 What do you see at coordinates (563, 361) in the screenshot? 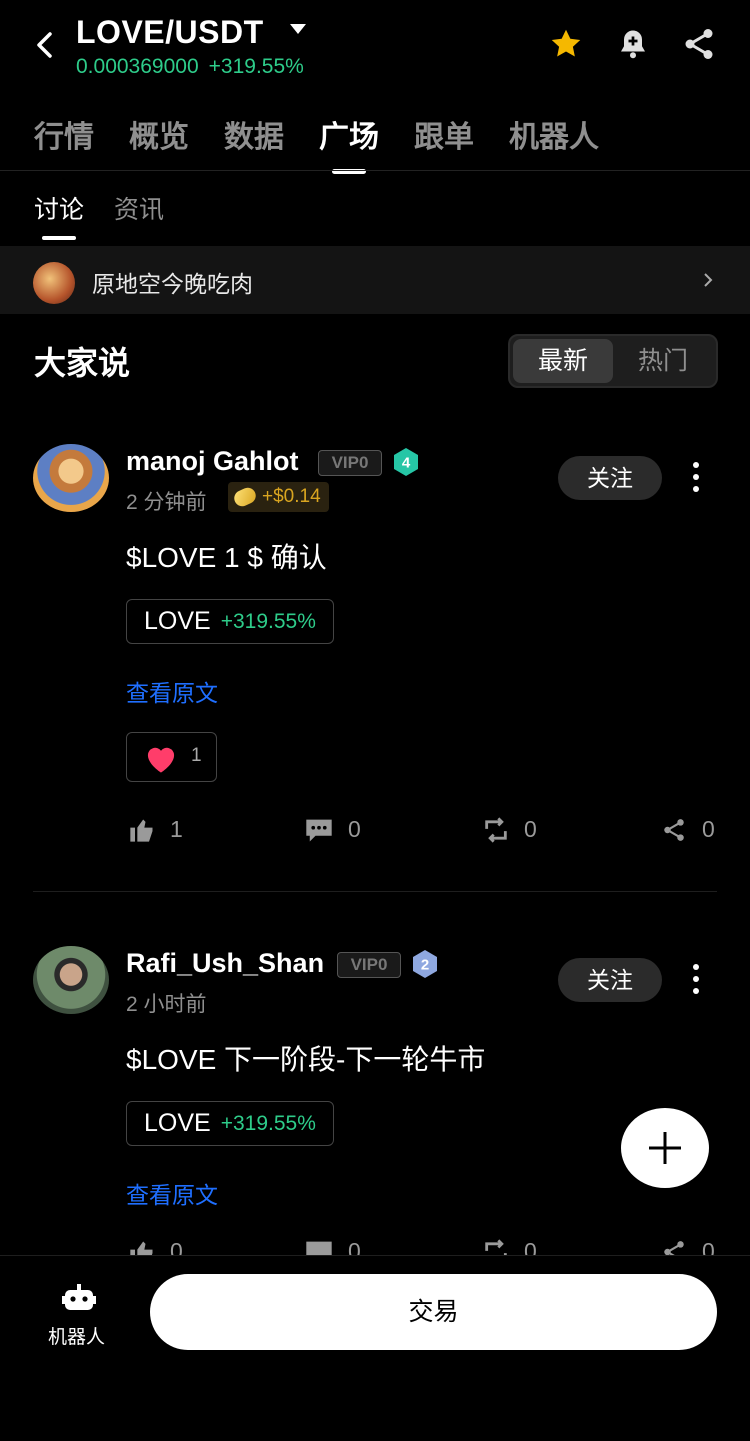
I see `sort-latest-button: 最新` at bounding box center [563, 361].